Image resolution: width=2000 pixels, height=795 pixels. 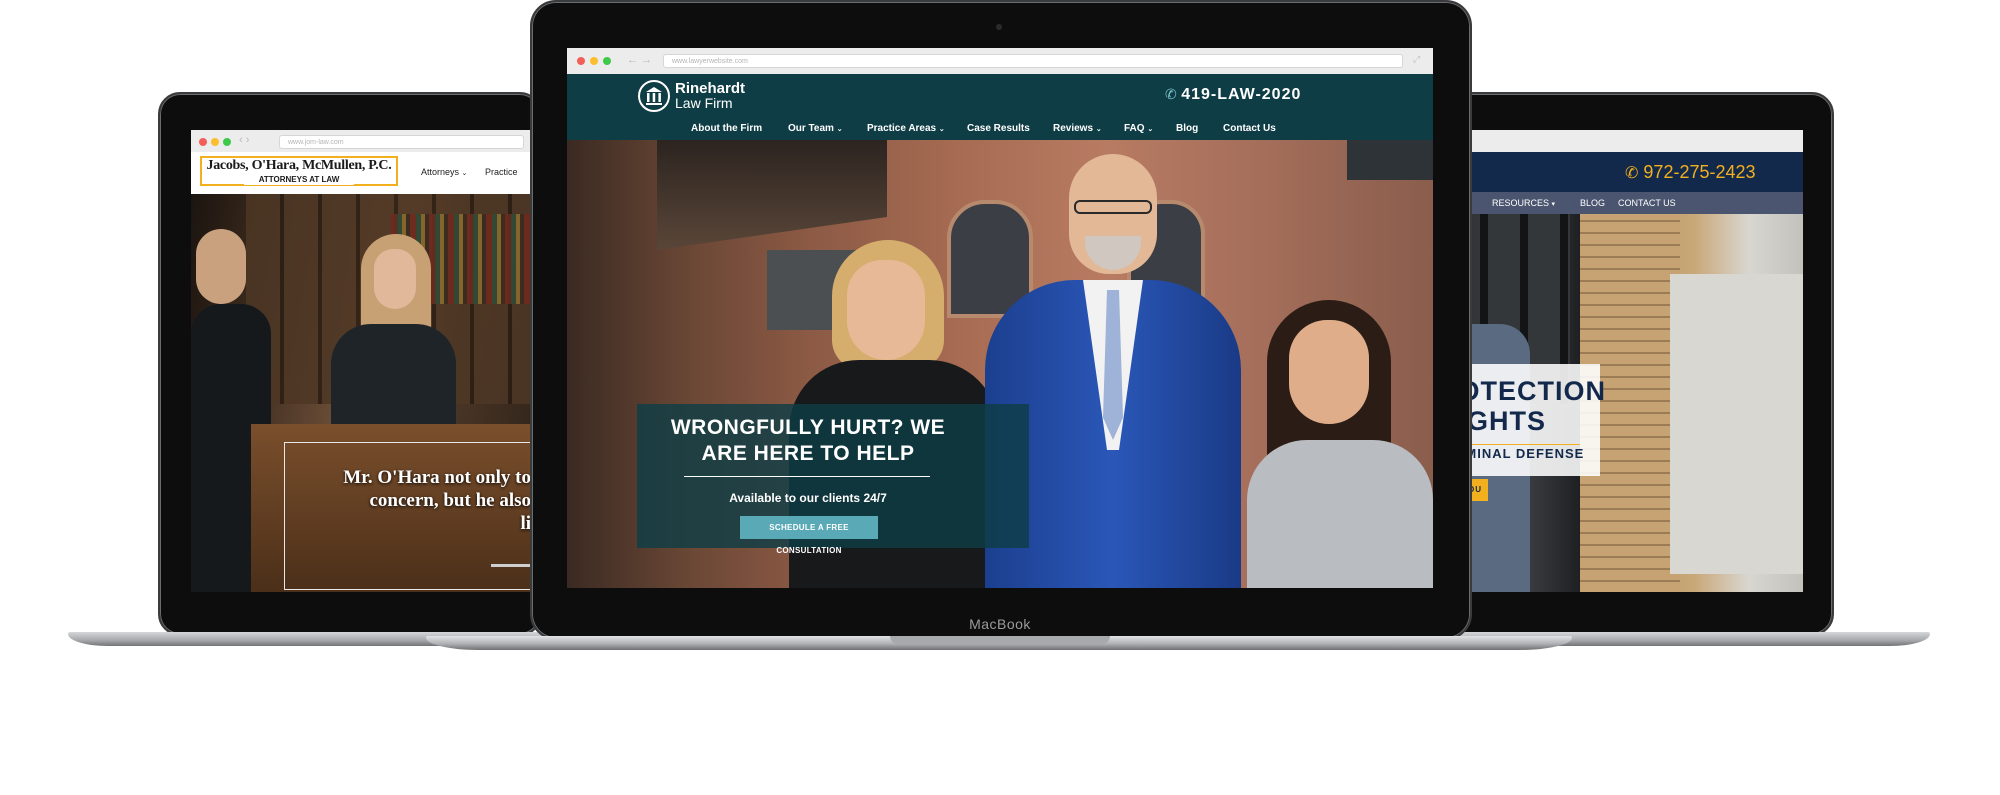 What do you see at coordinates (886, 310) in the screenshot?
I see `woman-left-face-shape` at bounding box center [886, 310].